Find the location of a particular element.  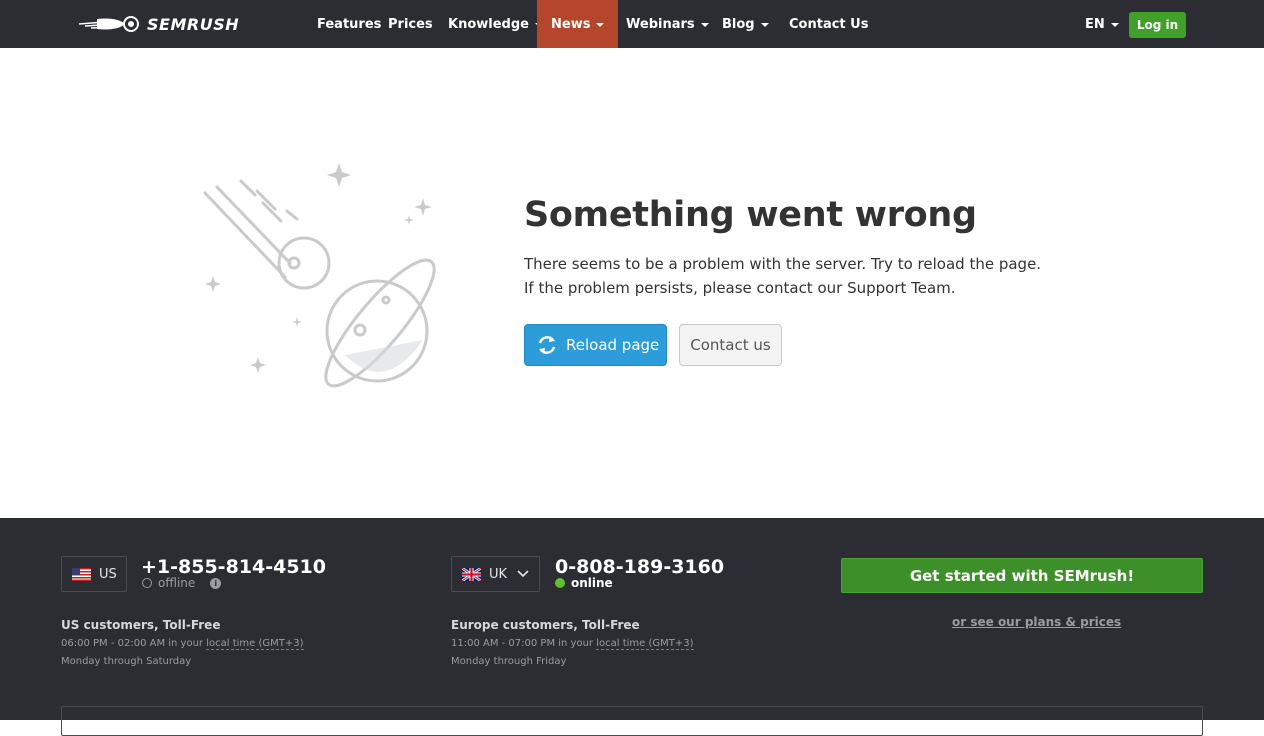

nav-news-label: News is located at coordinates (571, 24).